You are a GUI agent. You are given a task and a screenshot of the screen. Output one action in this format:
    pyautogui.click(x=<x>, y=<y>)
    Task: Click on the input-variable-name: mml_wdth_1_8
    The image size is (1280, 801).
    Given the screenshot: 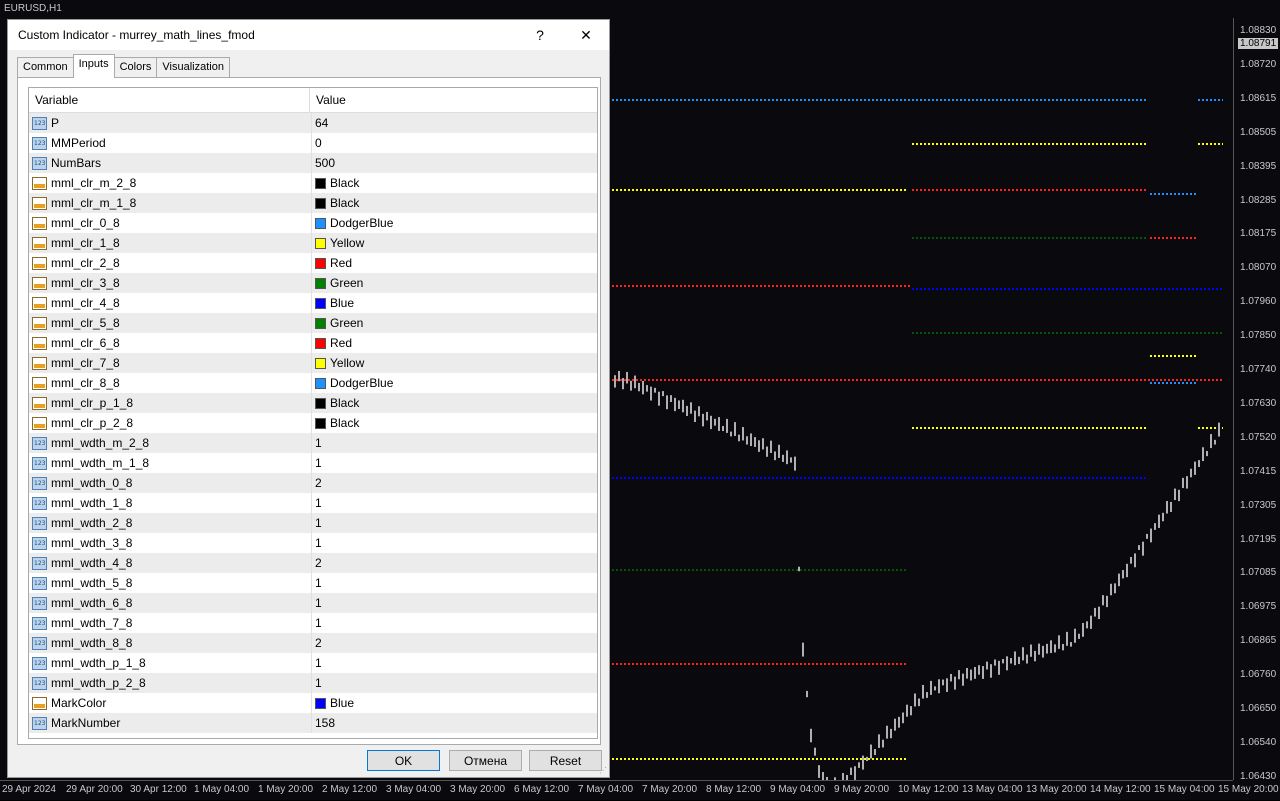 What is the action you would take?
    pyautogui.click(x=92, y=503)
    